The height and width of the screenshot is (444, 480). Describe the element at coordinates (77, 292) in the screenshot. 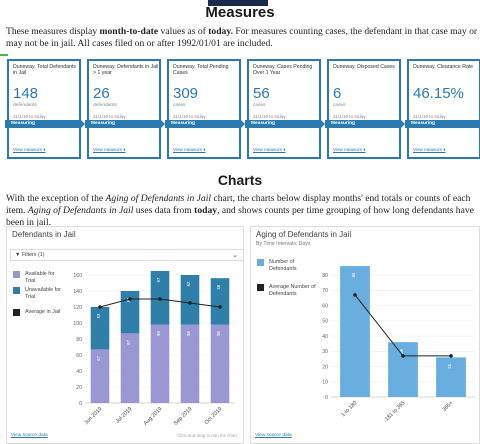

I see `y-tick-label: 140` at that location.